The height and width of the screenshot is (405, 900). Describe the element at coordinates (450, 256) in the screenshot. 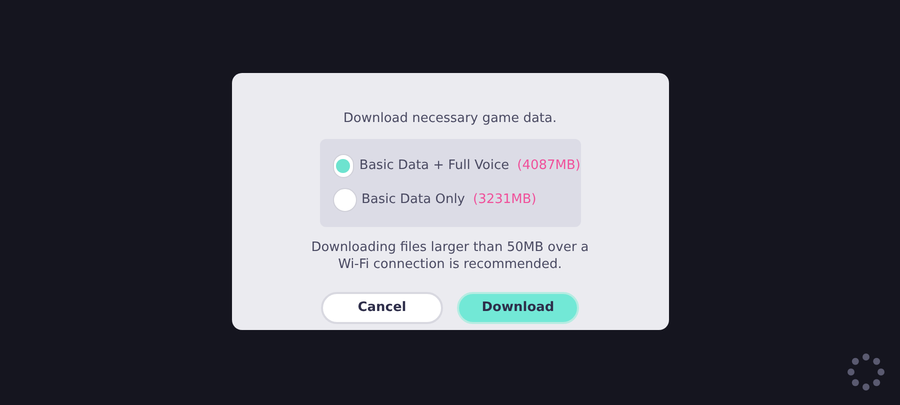

I see `recommendation-note: Downloading files larger than 50MB over a Wi-Fi connection is recommended.` at that location.